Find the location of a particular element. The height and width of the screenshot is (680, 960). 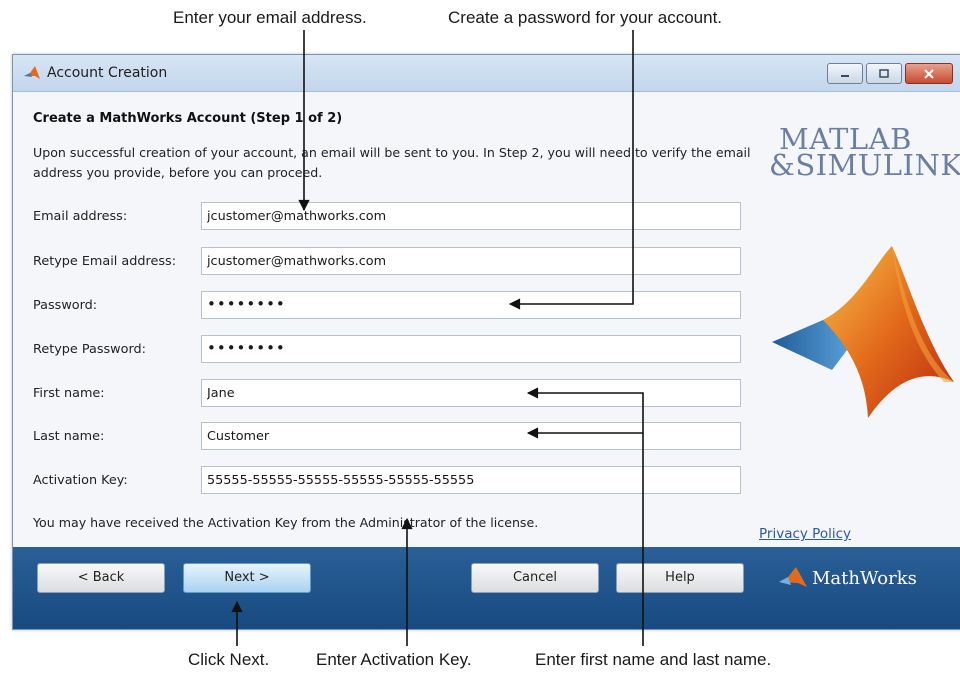

callout-name: Enter first name and last name. is located at coordinates (653, 659).